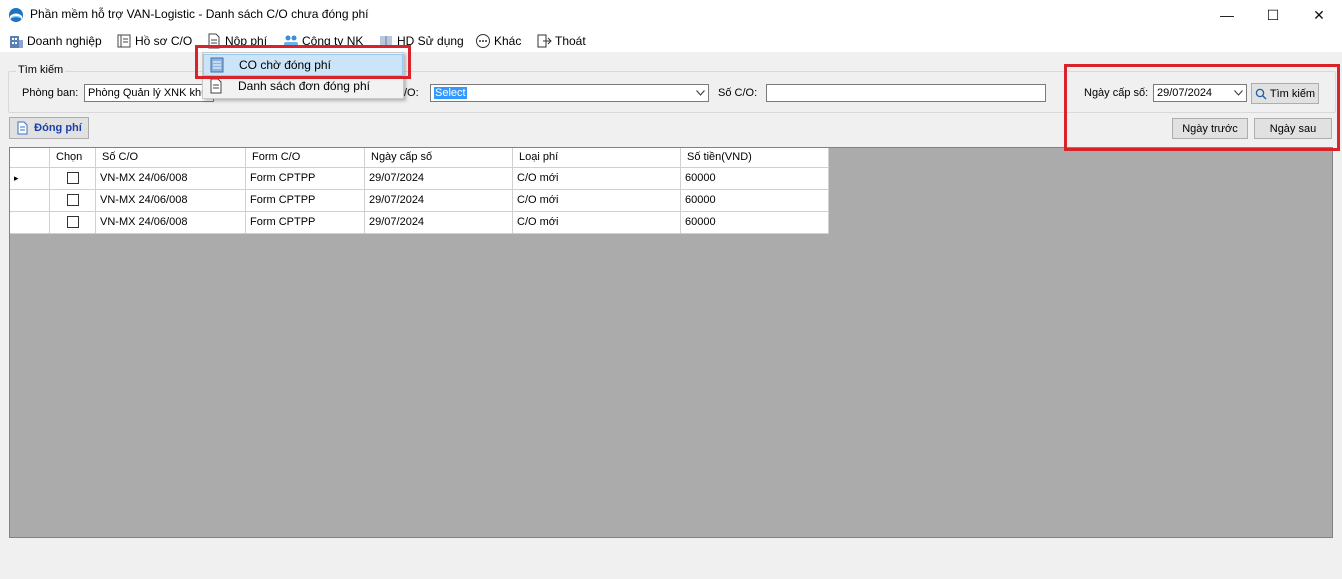 This screenshot has width=1342, height=579. Describe the element at coordinates (1185, 93) in the screenshot. I see `issue-date-value: 29/07/2024` at that location.